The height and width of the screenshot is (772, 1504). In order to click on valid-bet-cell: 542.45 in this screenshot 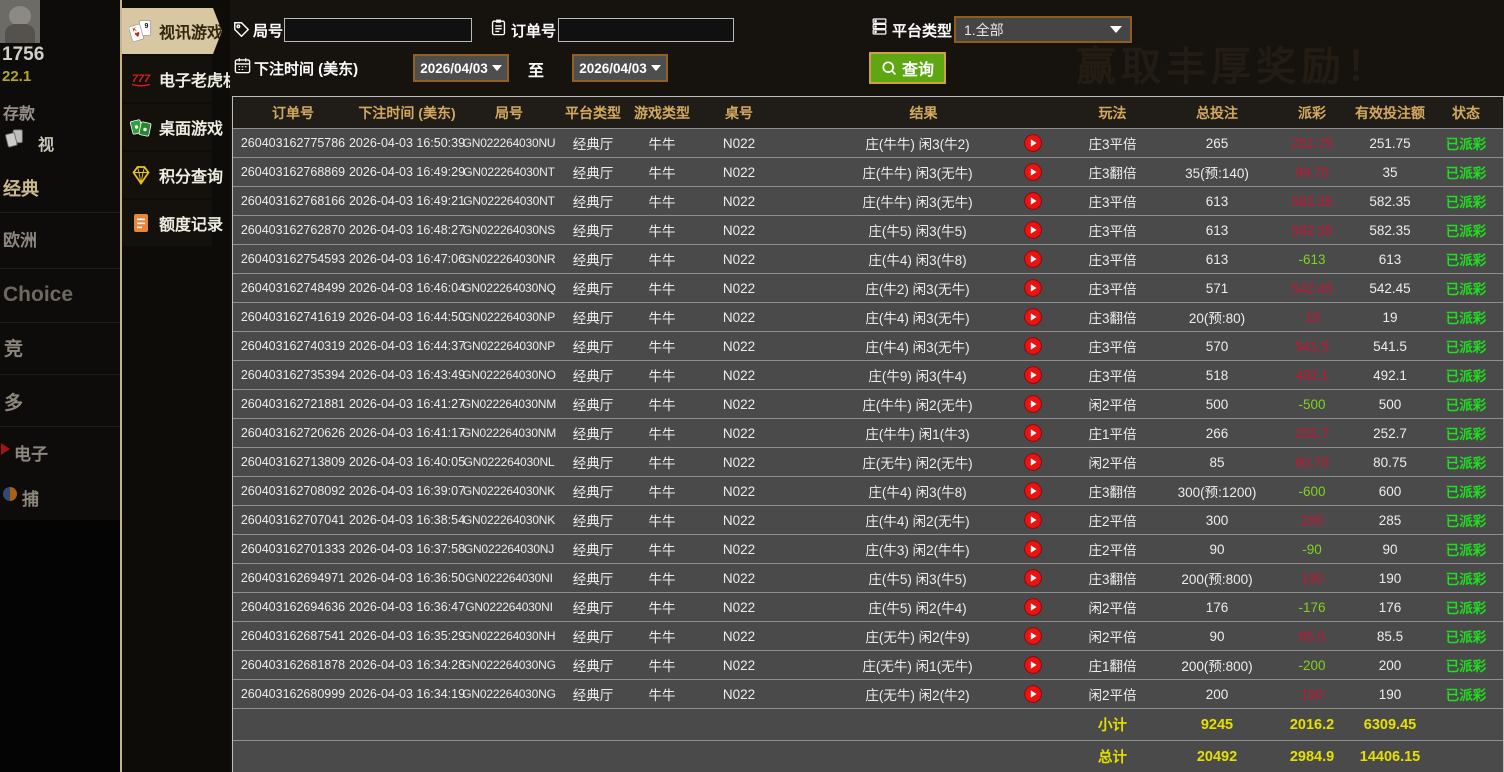, I will do `click(1390, 288)`.